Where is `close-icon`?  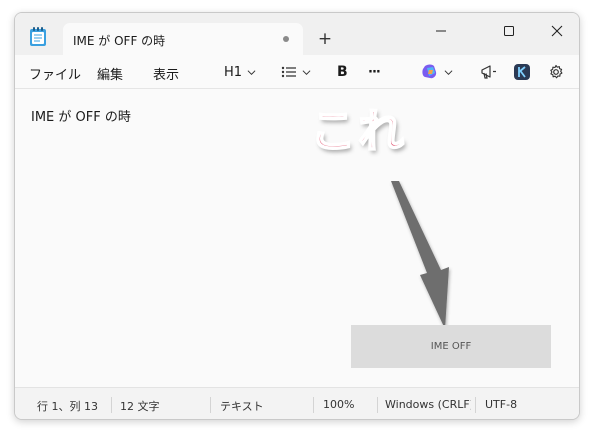
close-icon is located at coordinates (557, 31).